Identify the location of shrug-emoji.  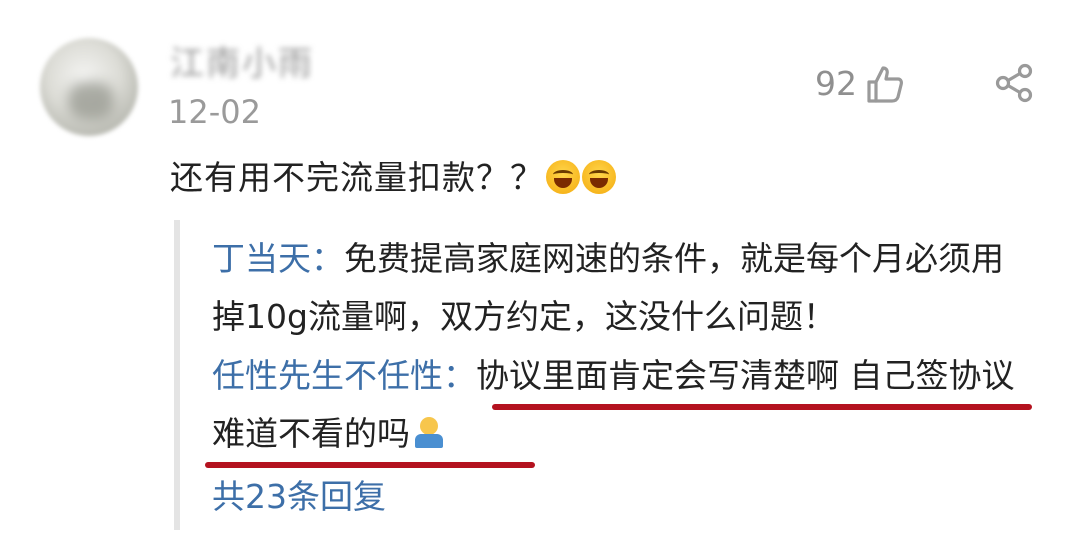
(428, 433).